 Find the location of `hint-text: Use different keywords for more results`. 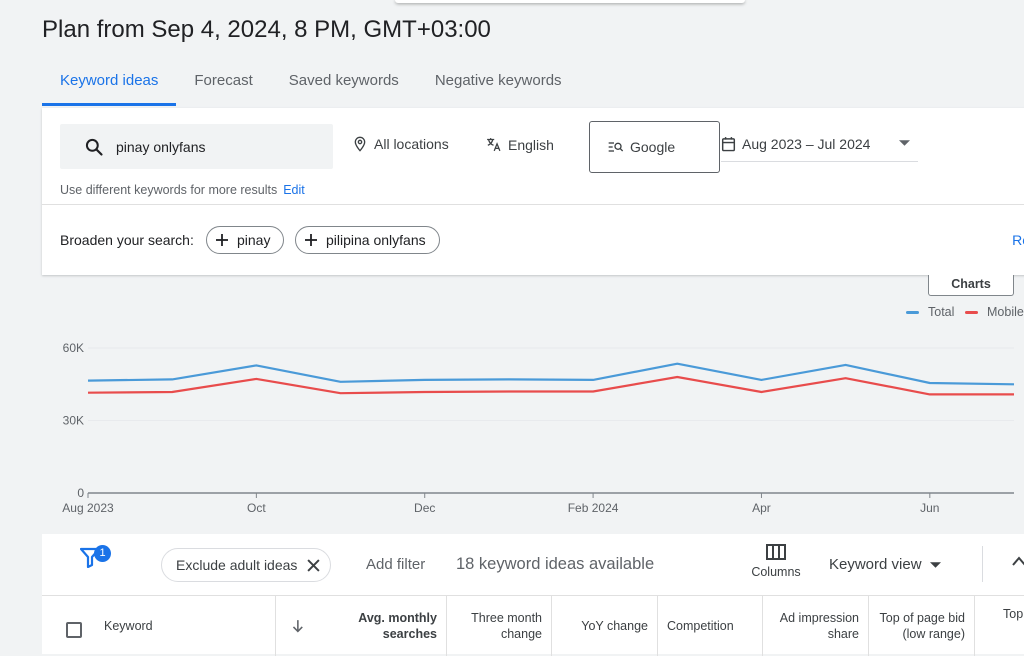

hint-text: Use different keywords for more results is located at coordinates (169, 190).